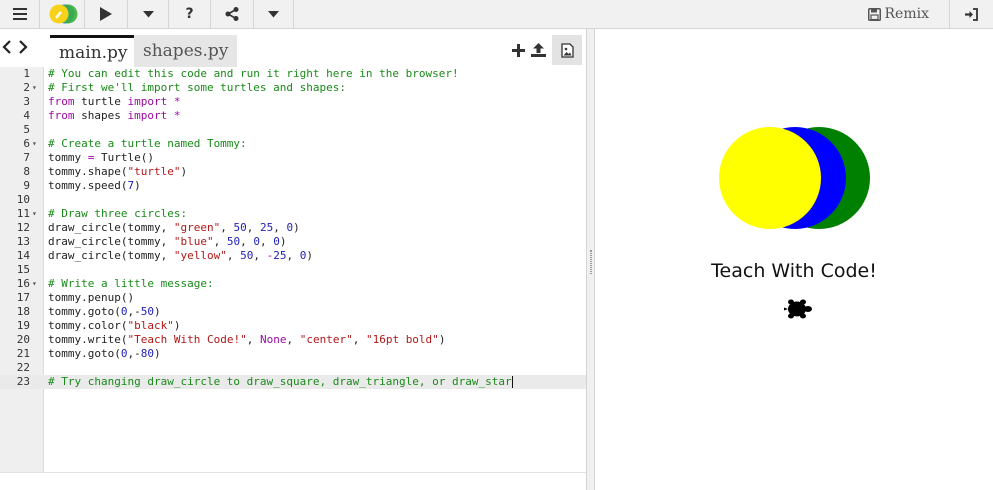 The height and width of the screenshot is (490, 993). What do you see at coordinates (62, 14) in the screenshot?
I see `trinket-logo` at bounding box center [62, 14].